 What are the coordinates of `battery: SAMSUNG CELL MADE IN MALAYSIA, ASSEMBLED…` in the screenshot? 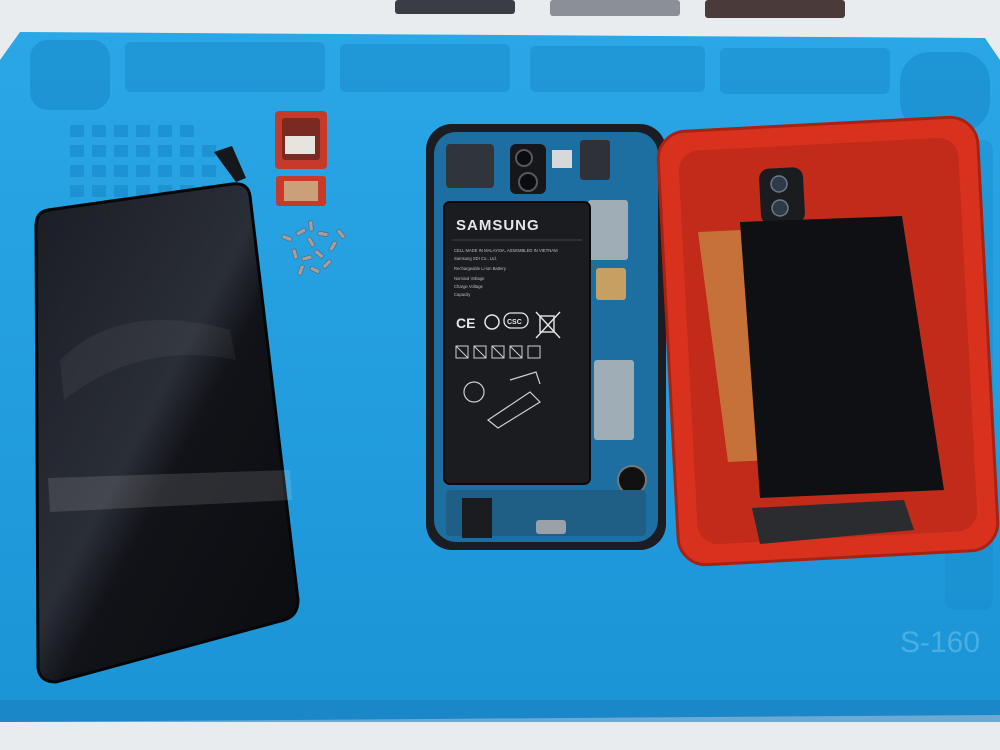 It's located at (517, 343).